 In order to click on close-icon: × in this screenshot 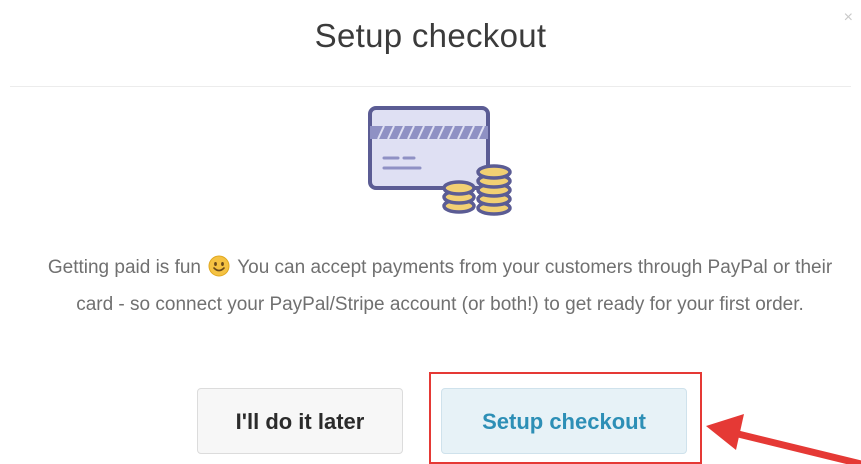, I will do `click(848, 18)`.